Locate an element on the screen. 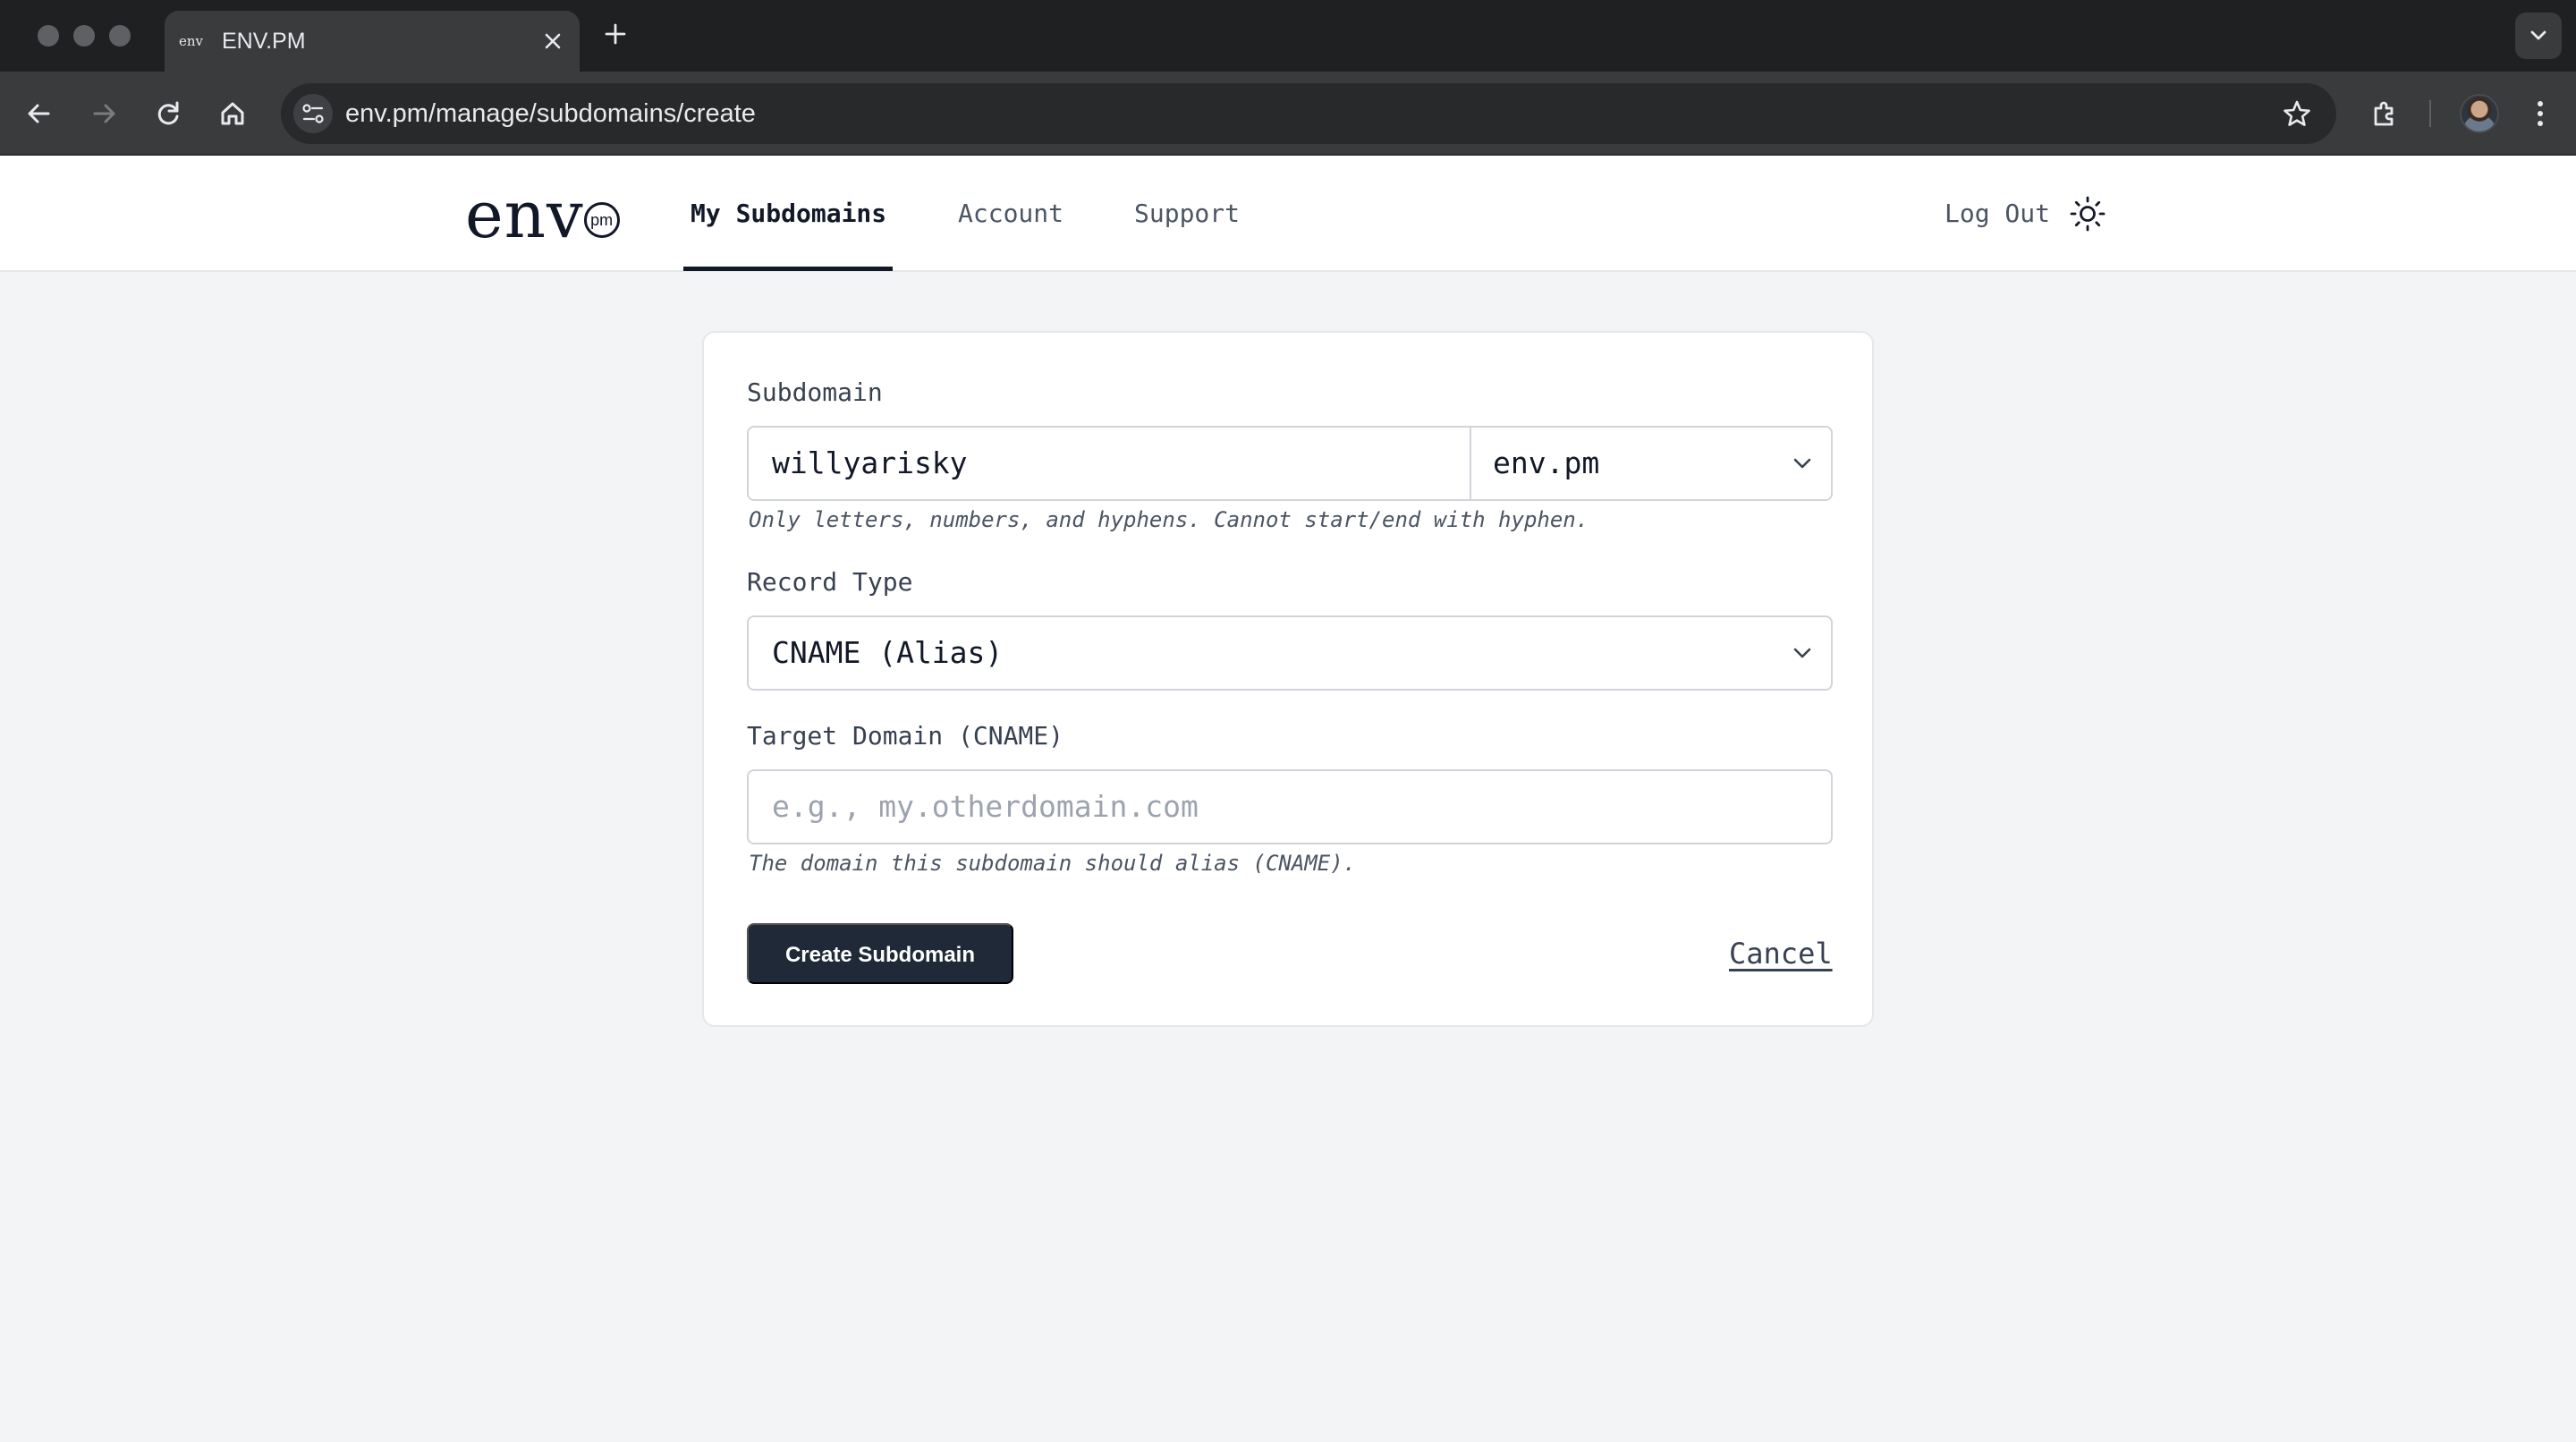 The image size is (2576, 1442). bookmark-star-icon is located at coordinates (2297, 113).